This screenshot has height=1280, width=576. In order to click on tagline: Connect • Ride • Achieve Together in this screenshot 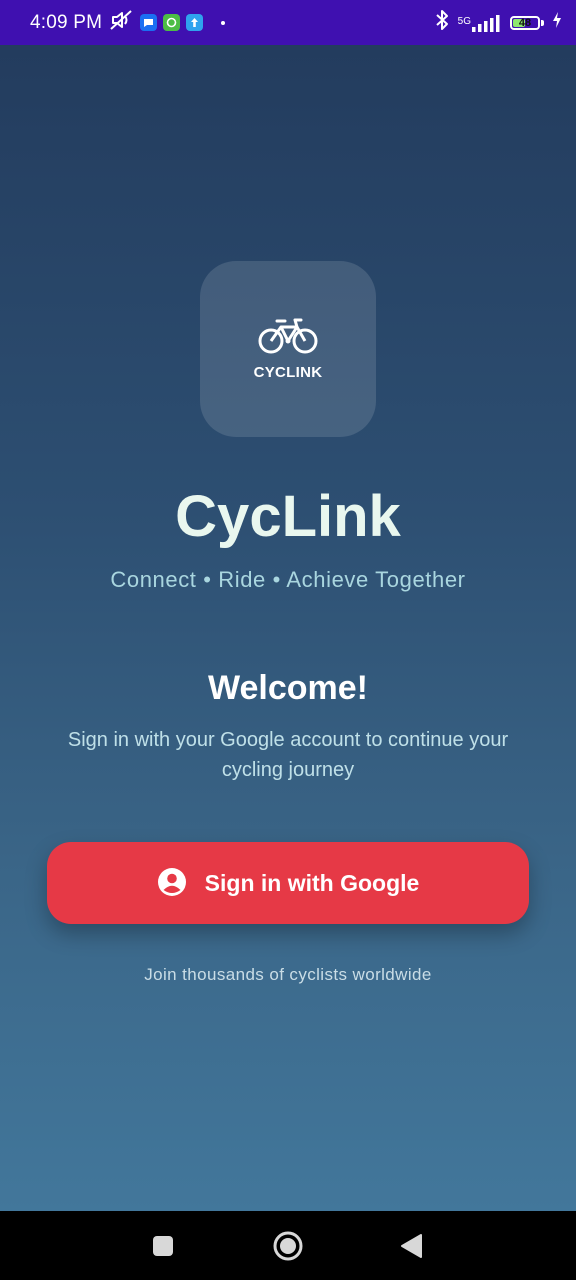, I will do `click(288, 579)`.